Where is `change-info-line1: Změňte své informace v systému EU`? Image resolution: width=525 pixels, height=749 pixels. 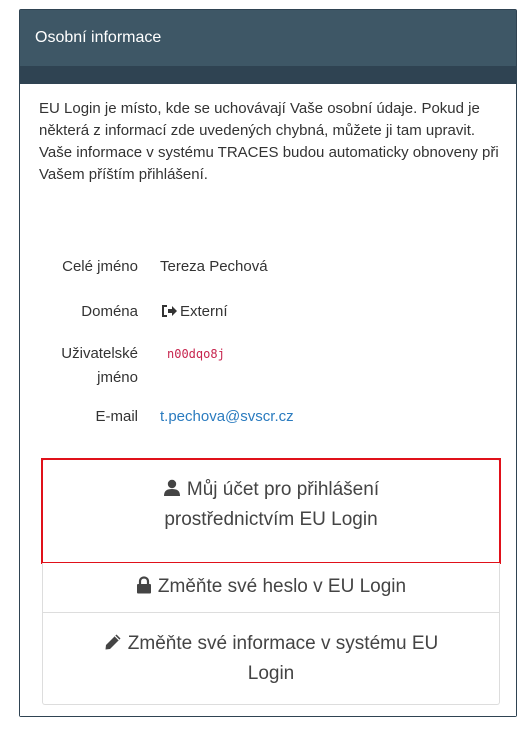
change-info-line1: Změňte své informace v systému EU is located at coordinates (283, 643).